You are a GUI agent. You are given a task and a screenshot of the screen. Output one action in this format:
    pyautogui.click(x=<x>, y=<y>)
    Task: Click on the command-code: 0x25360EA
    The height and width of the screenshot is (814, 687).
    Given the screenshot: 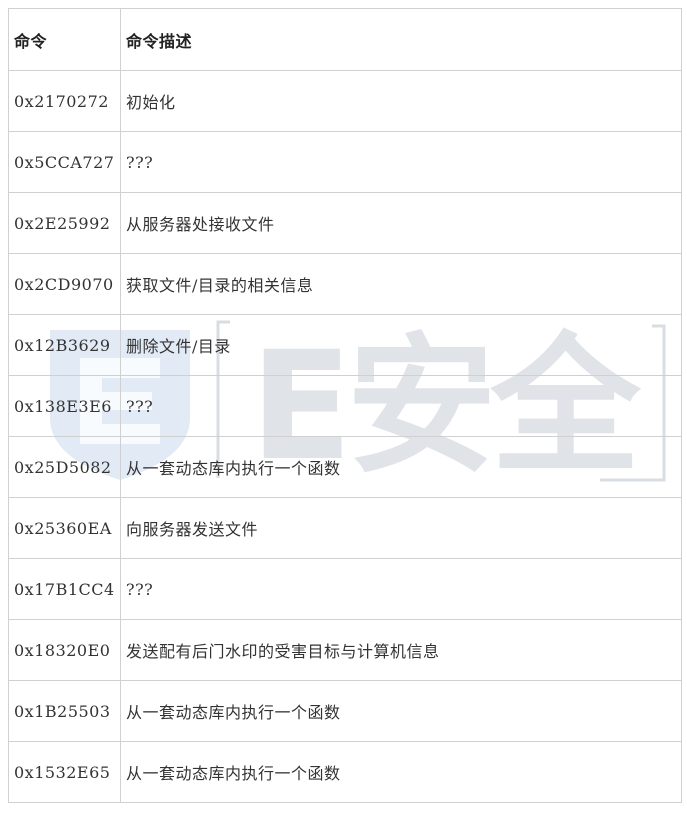 What is the action you would take?
    pyautogui.click(x=64, y=528)
    